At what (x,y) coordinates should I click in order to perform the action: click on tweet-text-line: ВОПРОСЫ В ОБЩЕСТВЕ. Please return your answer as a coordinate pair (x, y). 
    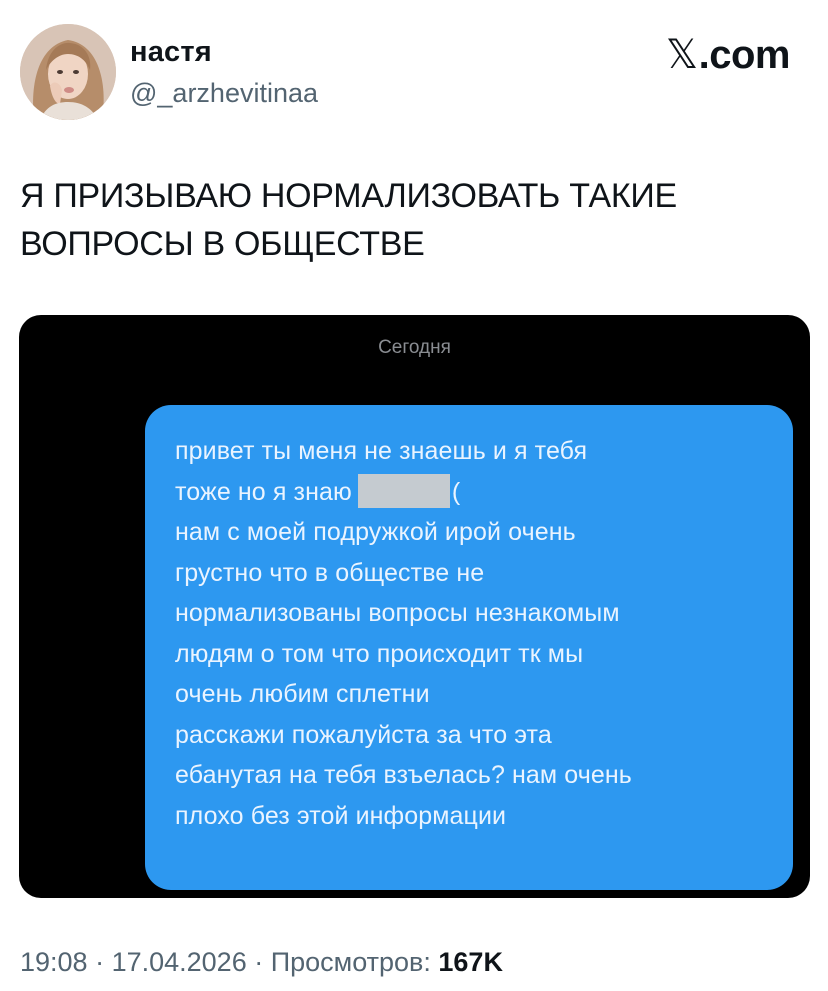
    Looking at the image, I should click on (222, 244).